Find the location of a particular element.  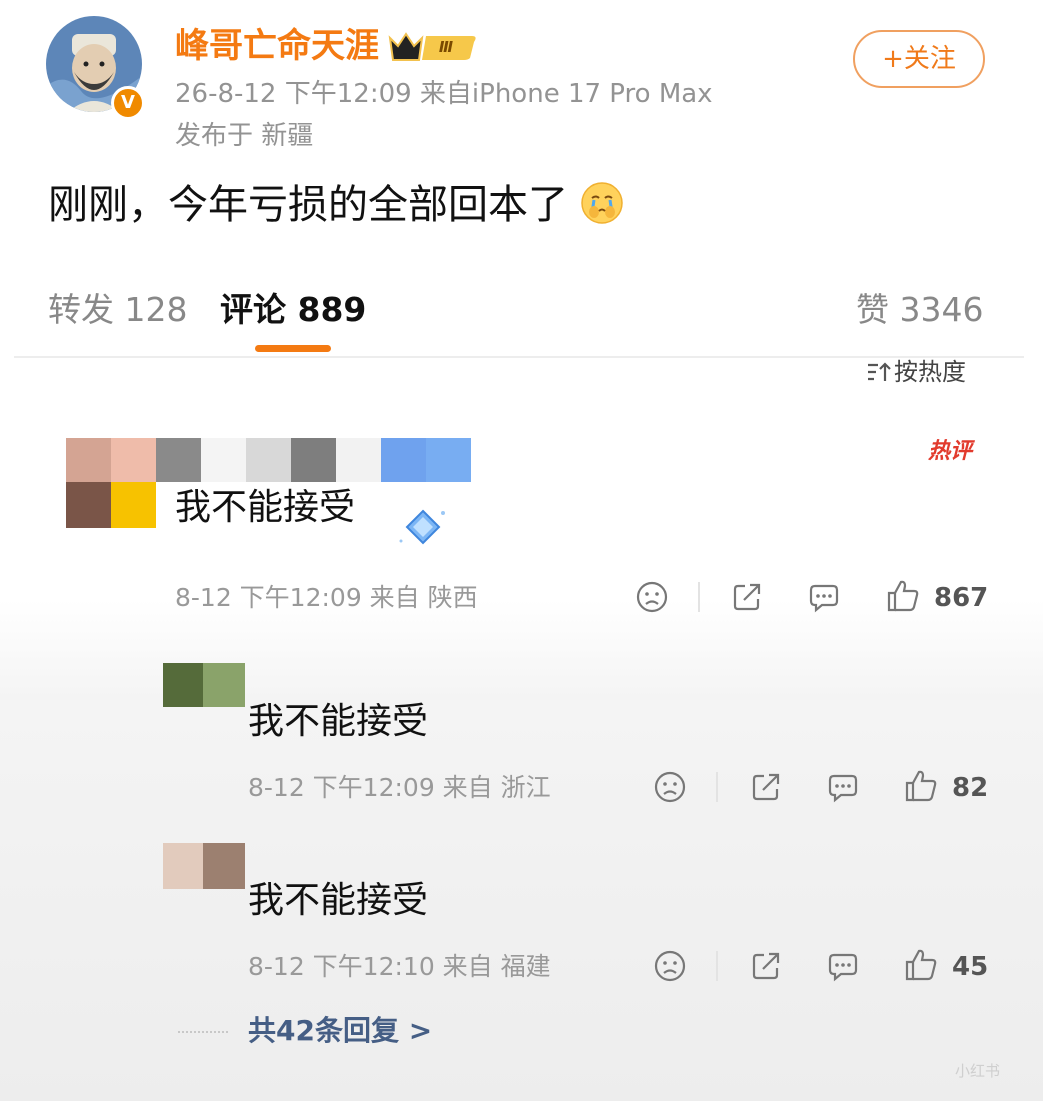

follow-button: +关注 is located at coordinates (919, 59).